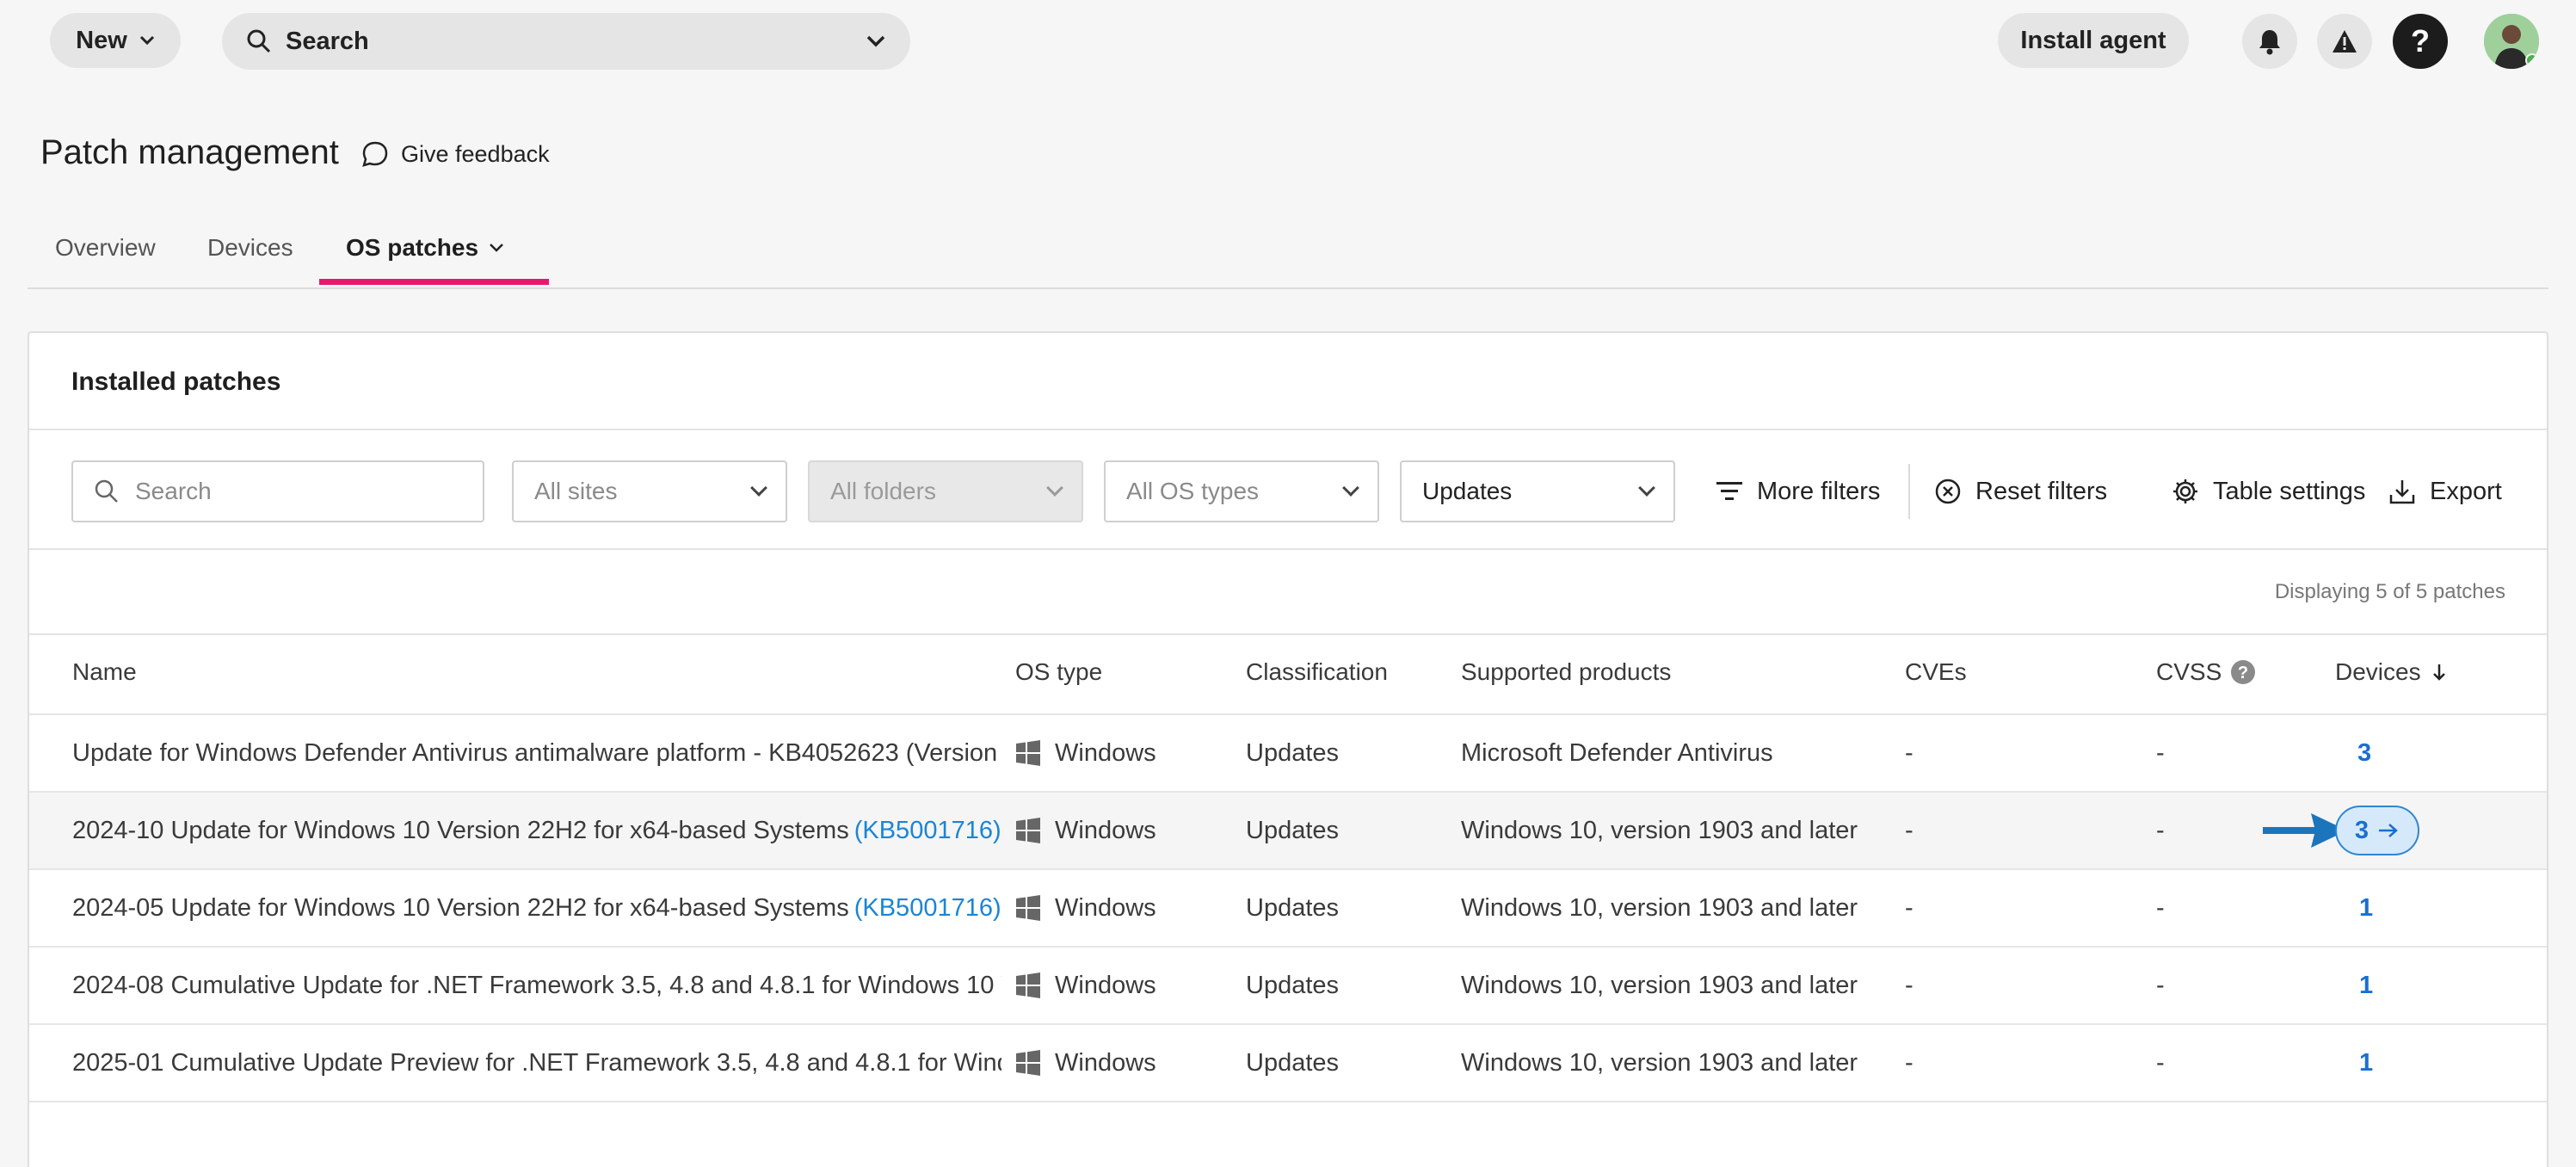  What do you see at coordinates (105, 672) in the screenshot?
I see `column-header-name: Name` at bounding box center [105, 672].